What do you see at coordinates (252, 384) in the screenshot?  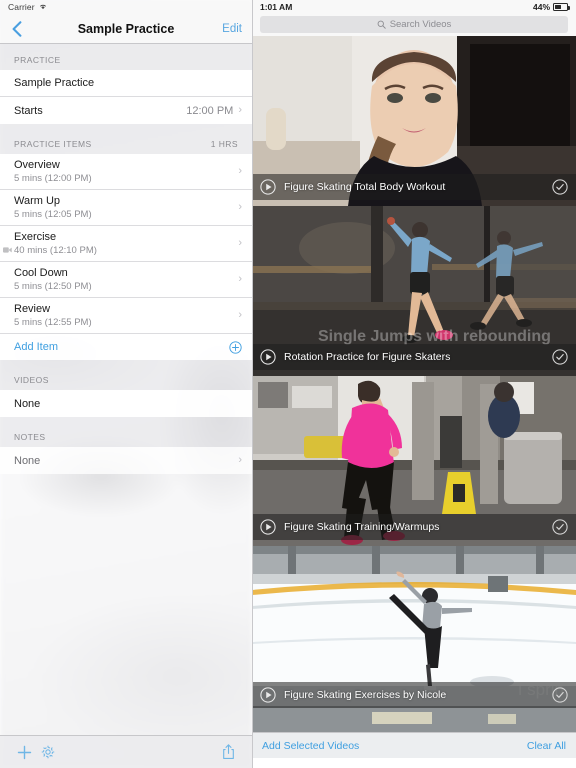 I see `split-view-divider` at bounding box center [252, 384].